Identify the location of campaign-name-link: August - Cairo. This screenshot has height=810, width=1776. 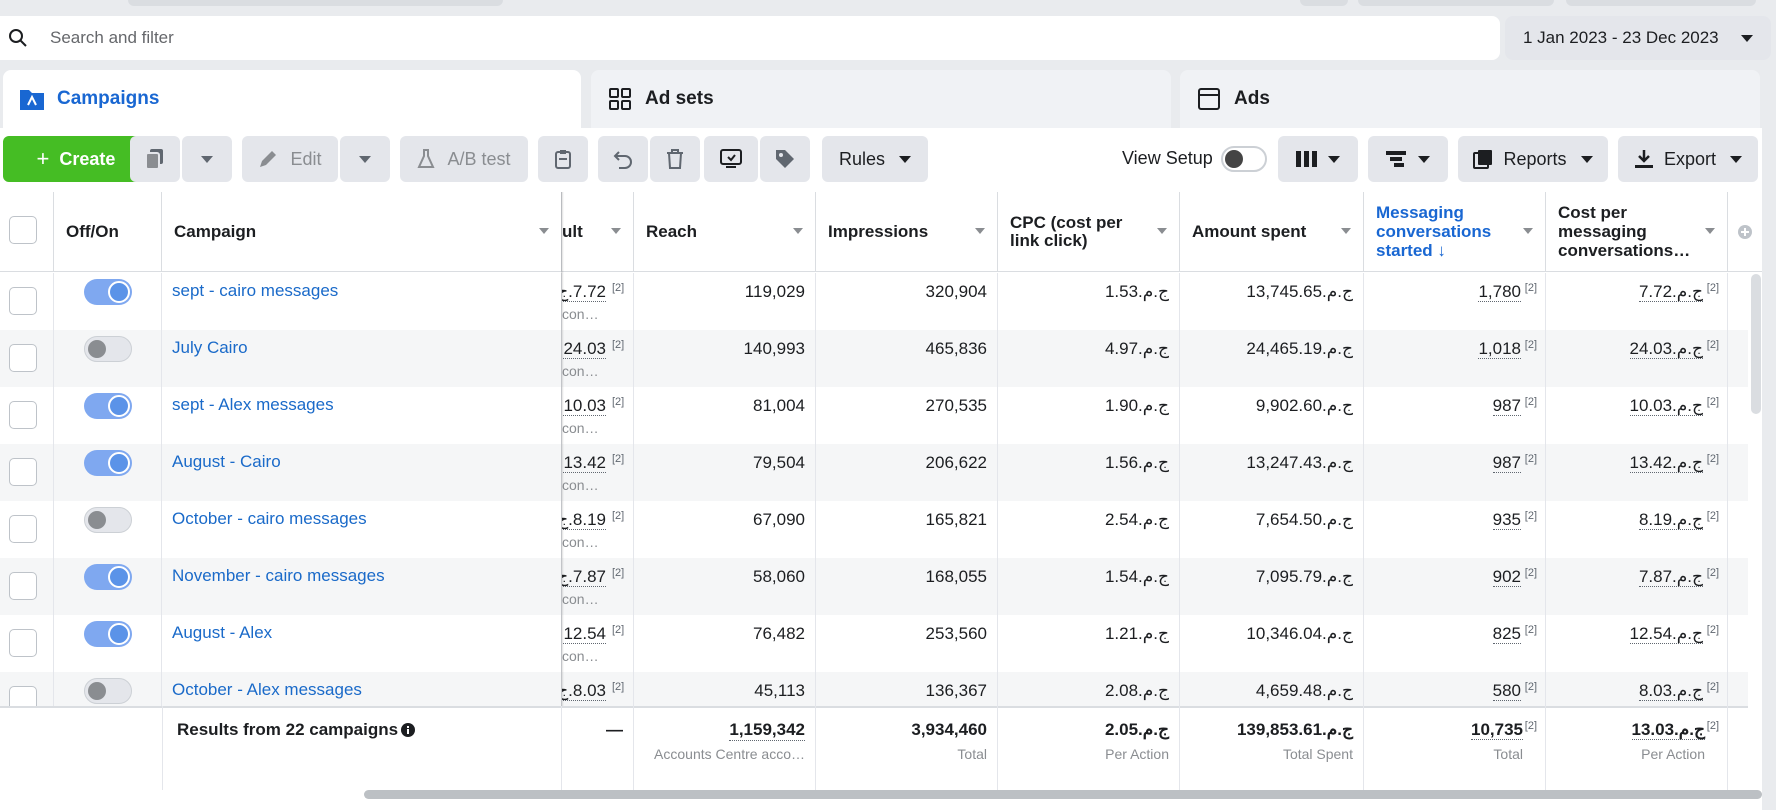
(226, 462).